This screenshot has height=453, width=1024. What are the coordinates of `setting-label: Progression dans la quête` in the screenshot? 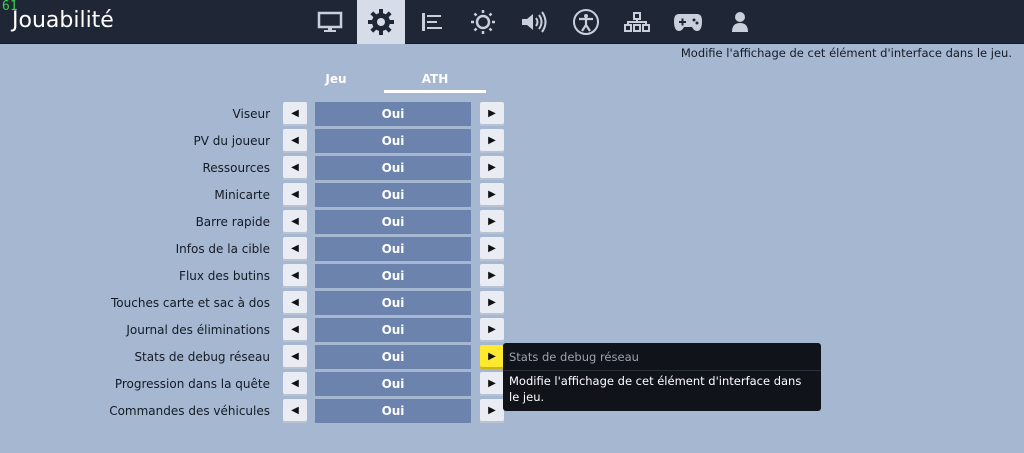 It's located at (192, 384).